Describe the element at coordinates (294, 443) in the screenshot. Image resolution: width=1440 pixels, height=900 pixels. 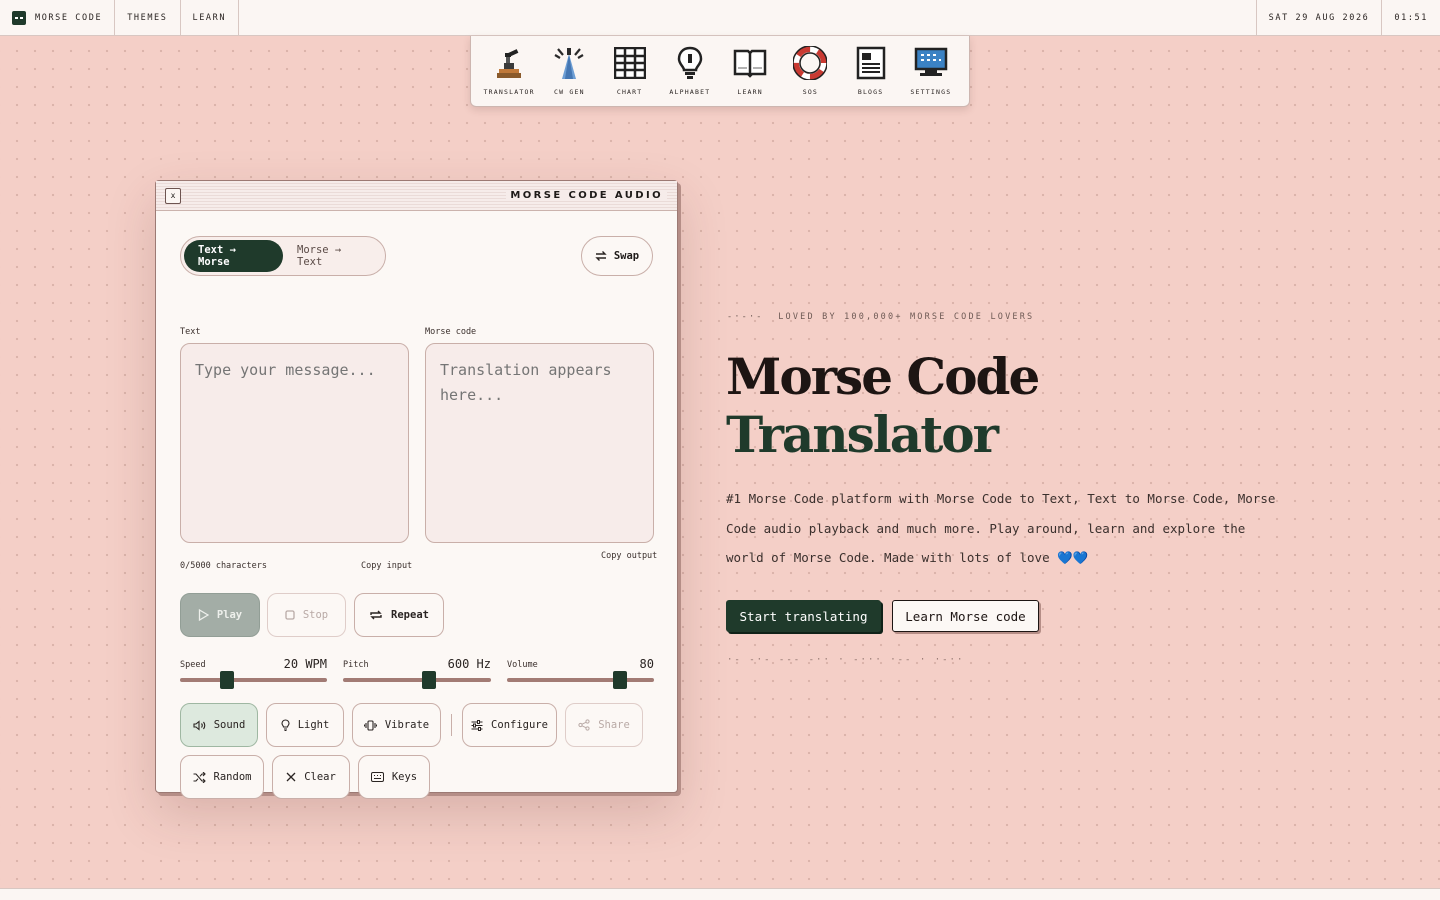
I see `text-input` at that location.